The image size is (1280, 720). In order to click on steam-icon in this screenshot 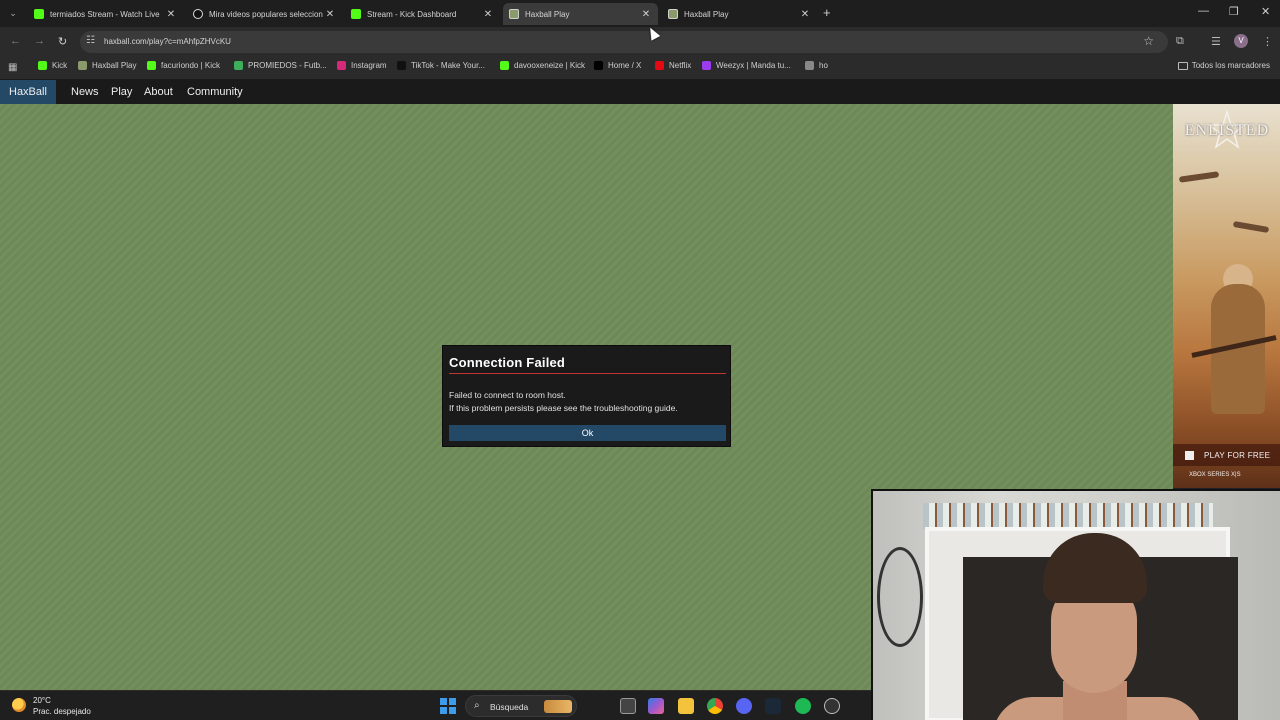, I will do `click(773, 706)`.